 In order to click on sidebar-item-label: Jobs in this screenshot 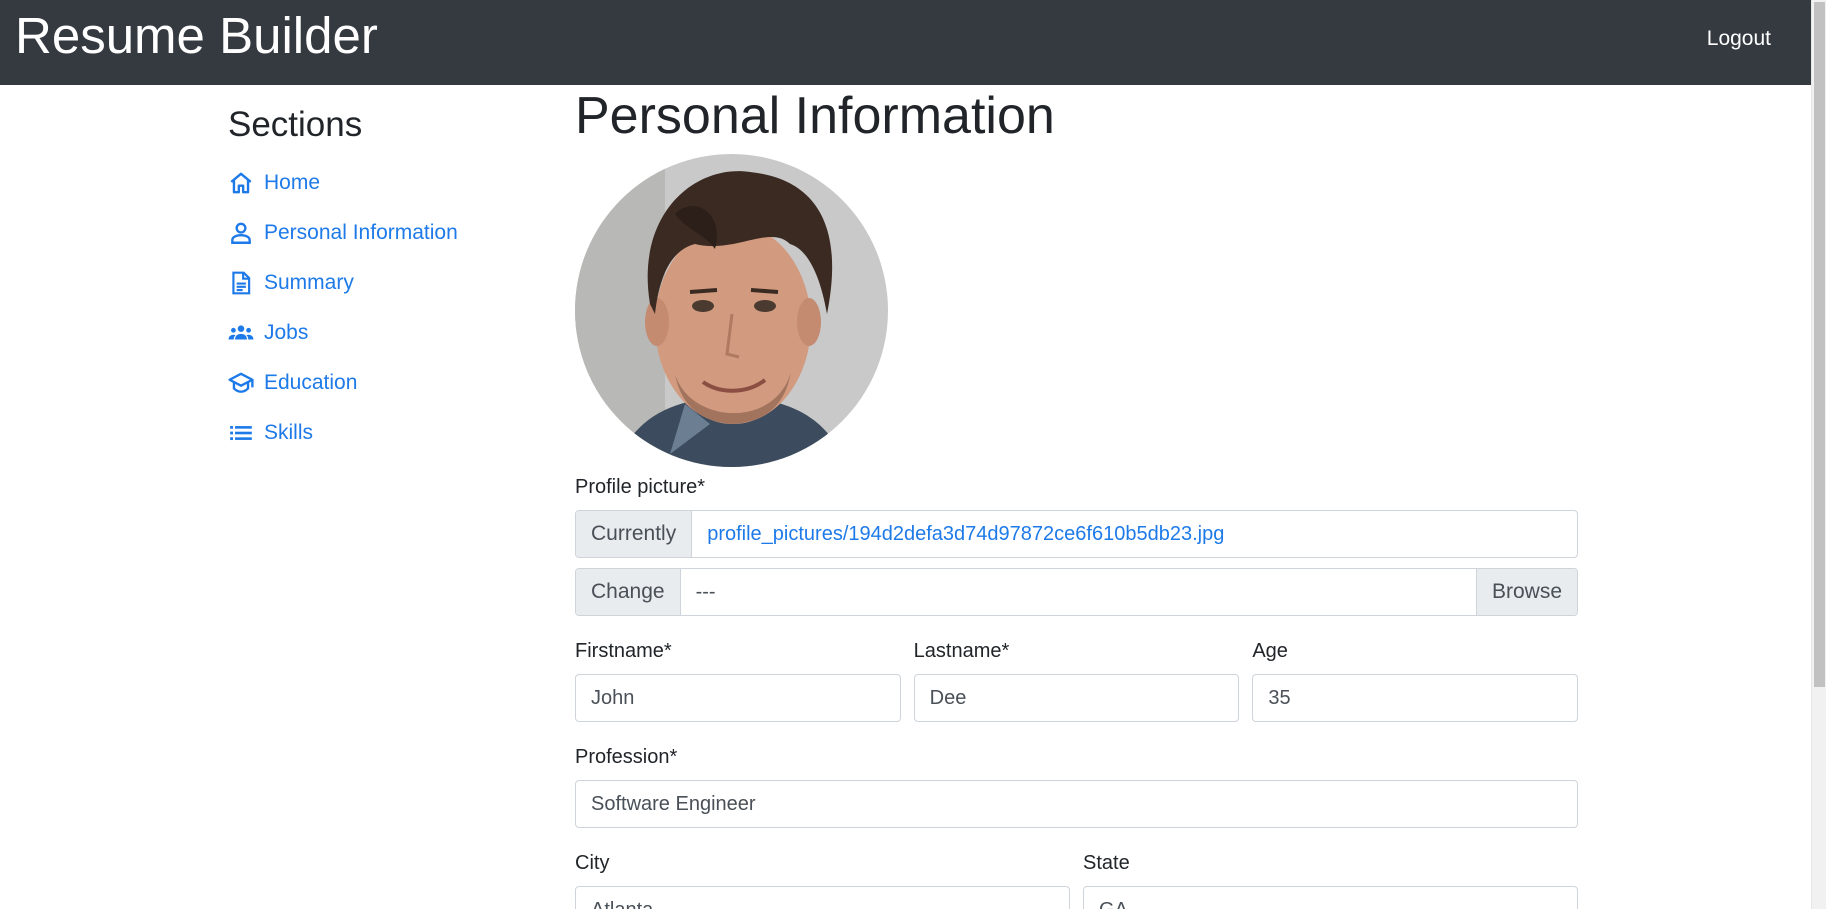, I will do `click(286, 332)`.